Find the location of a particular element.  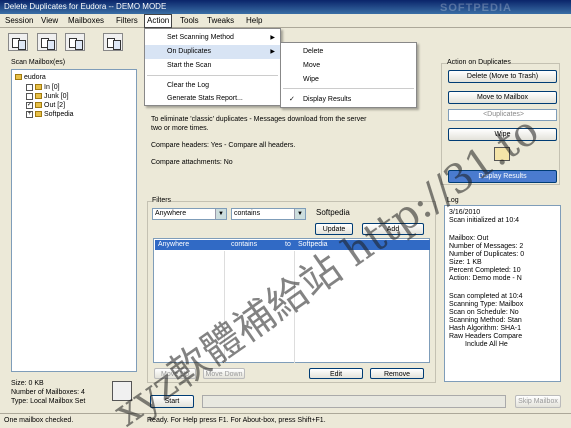

filter-list: Anywhere contains to Softpedia is located at coordinates (291, 300).